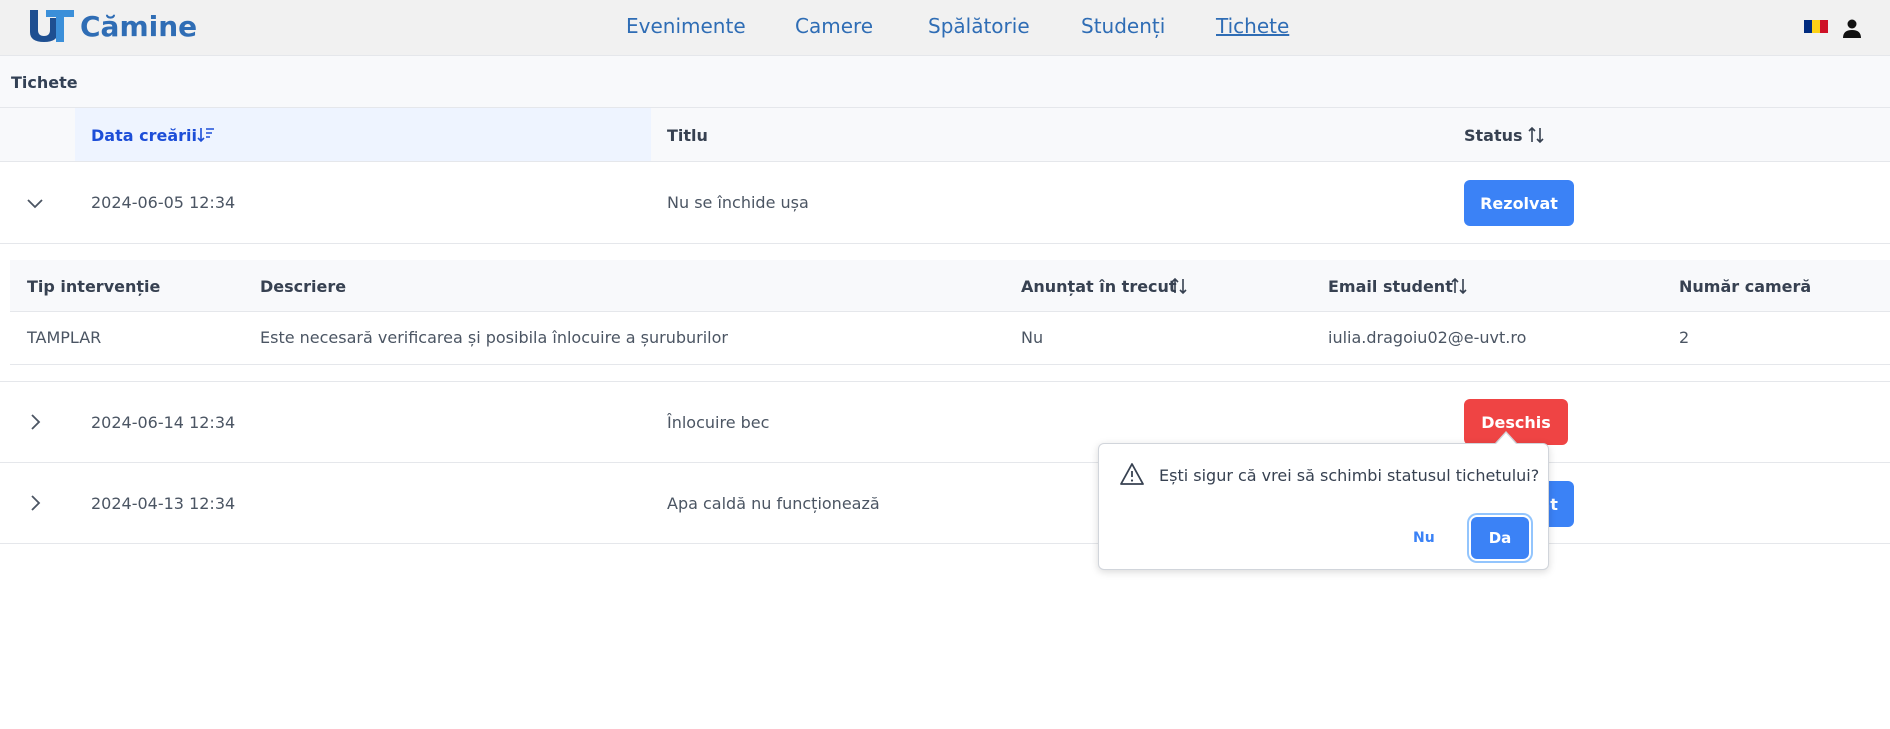 The height and width of the screenshot is (729, 1890). What do you see at coordinates (773, 503) in the screenshot?
I see `ticket-title: Apa caldă nu funcționează` at bounding box center [773, 503].